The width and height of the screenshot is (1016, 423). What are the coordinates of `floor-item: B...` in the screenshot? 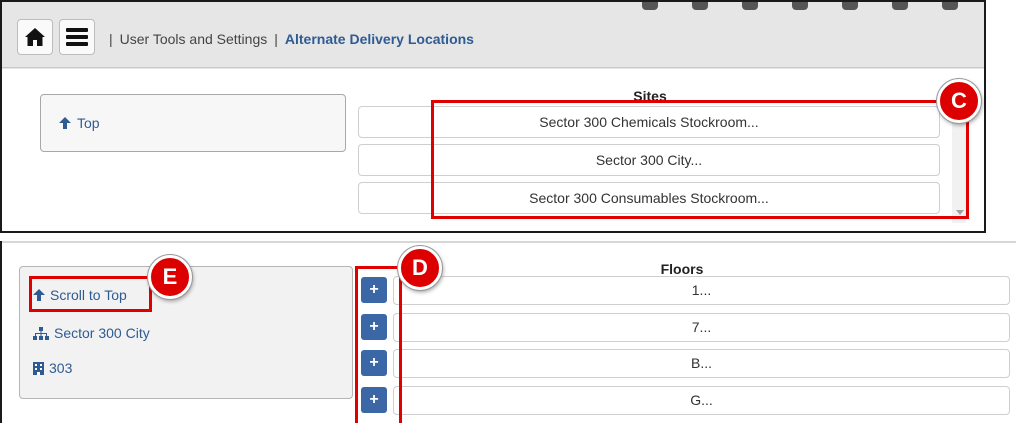 It's located at (701, 363).